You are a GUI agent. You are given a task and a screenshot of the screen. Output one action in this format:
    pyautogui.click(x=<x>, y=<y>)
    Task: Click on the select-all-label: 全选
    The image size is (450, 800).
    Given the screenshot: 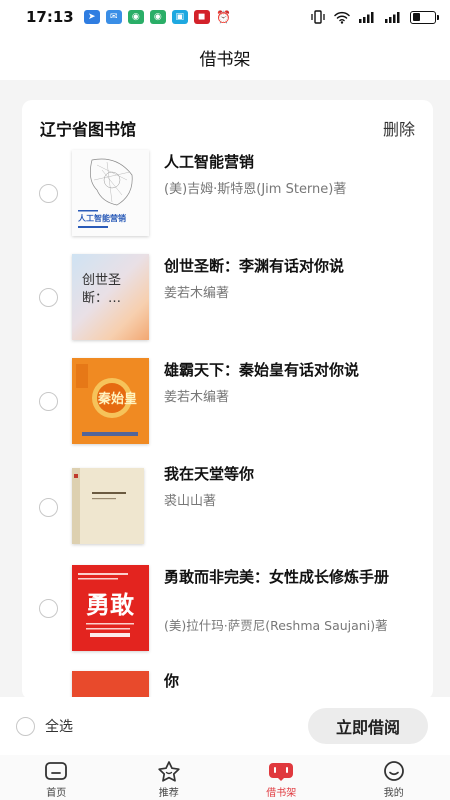 What is the action you would take?
    pyautogui.click(x=59, y=726)
    